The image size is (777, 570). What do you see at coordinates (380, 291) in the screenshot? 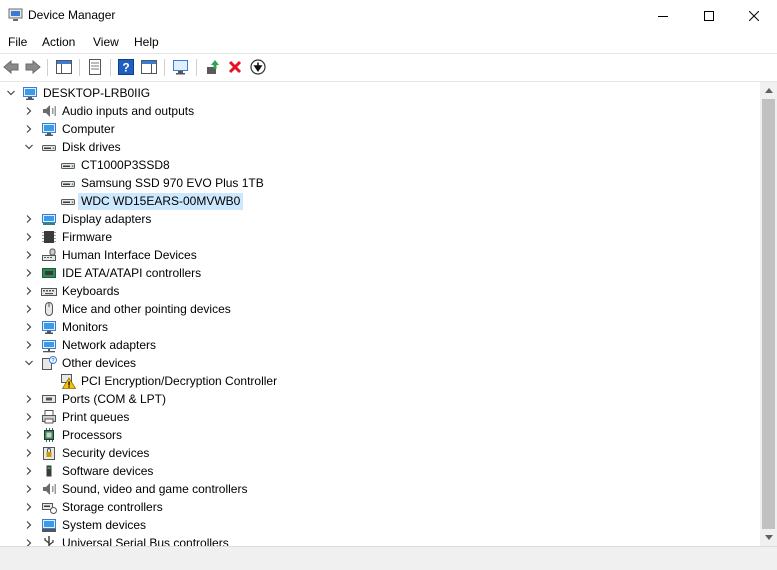
I see `tree-node-category: Keyboards` at bounding box center [380, 291].